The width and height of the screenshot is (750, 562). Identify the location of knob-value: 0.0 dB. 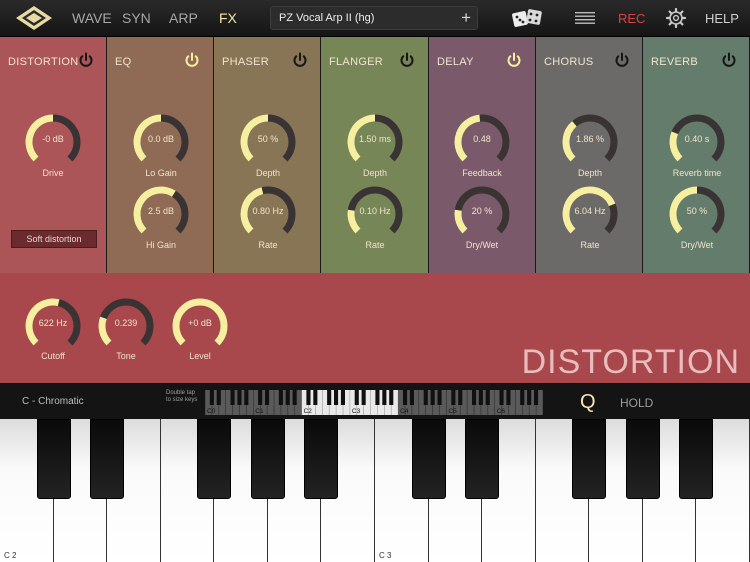
(161, 139).